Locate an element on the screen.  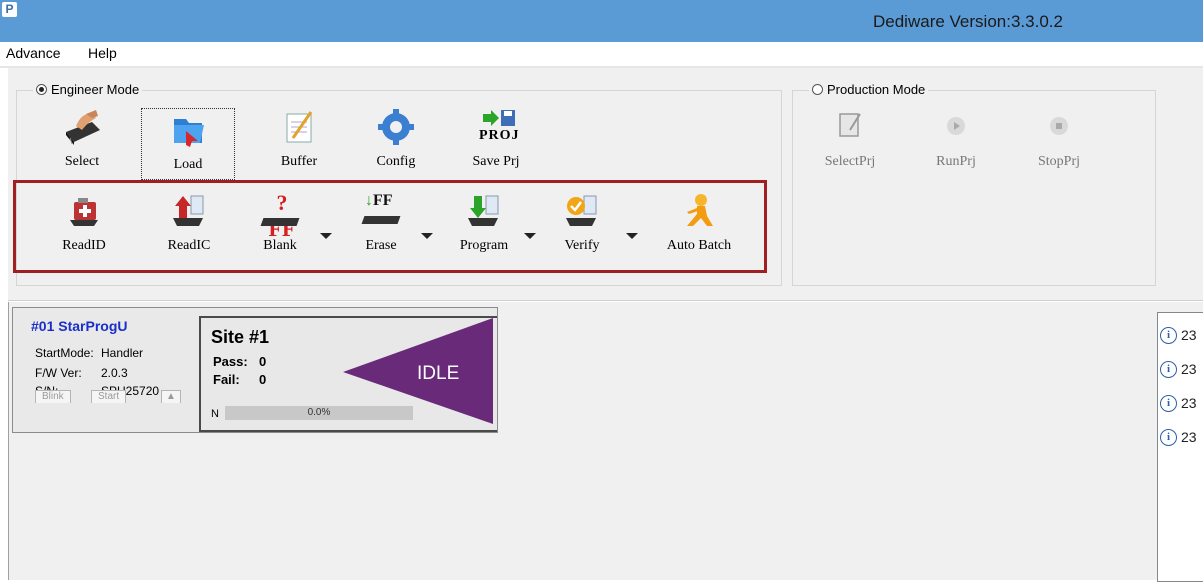
buffer-button: Buffer is located at coordinates (299, 141).